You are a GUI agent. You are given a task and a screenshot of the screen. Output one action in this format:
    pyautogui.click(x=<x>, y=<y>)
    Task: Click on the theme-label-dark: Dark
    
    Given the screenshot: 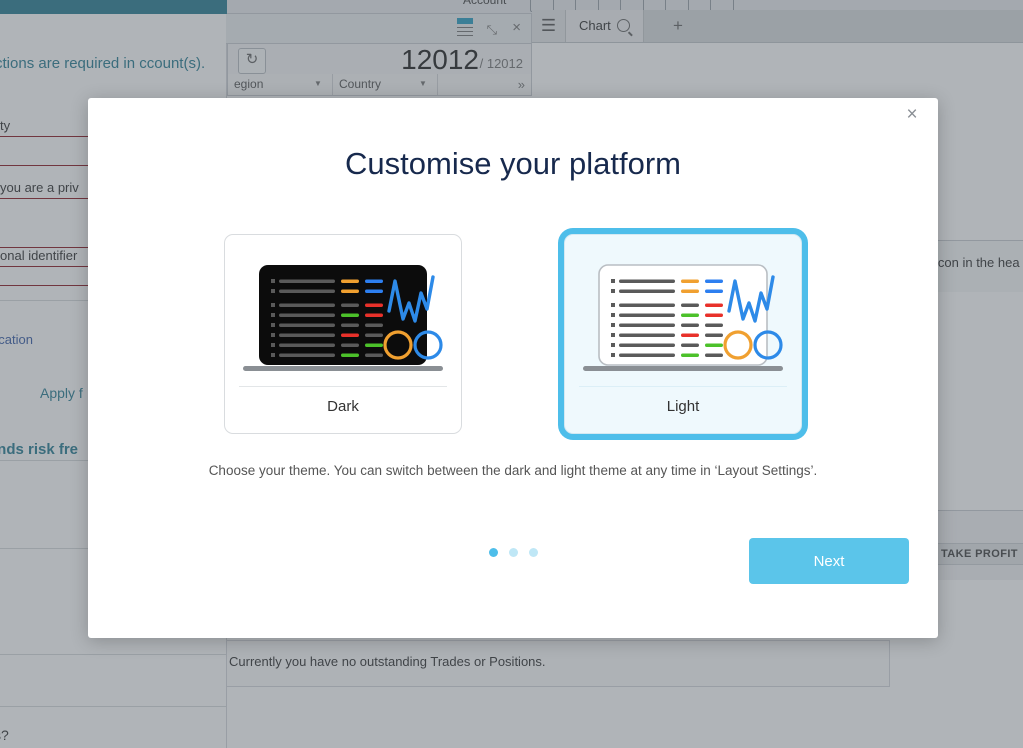 What is the action you would take?
    pyautogui.click(x=343, y=406)
    